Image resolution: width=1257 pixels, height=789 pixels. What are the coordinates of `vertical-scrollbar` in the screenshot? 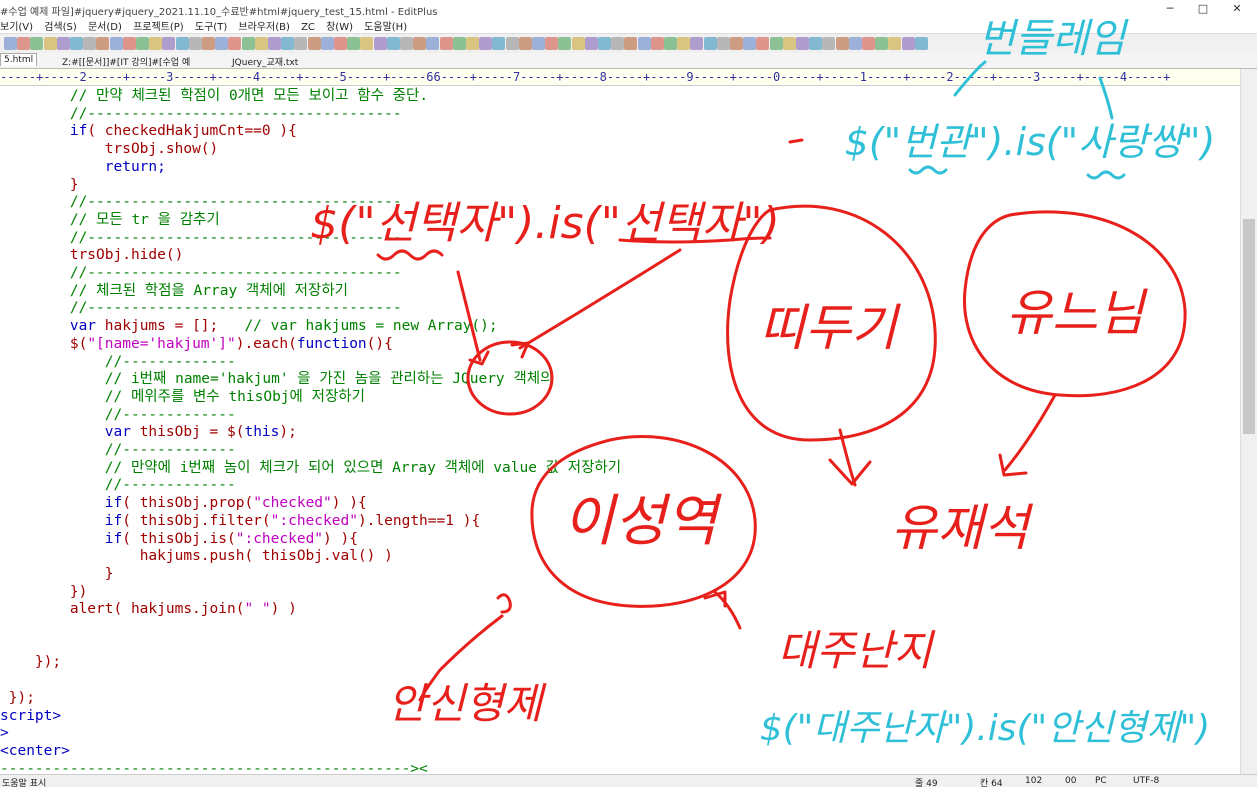 It's located at (1248, 421).